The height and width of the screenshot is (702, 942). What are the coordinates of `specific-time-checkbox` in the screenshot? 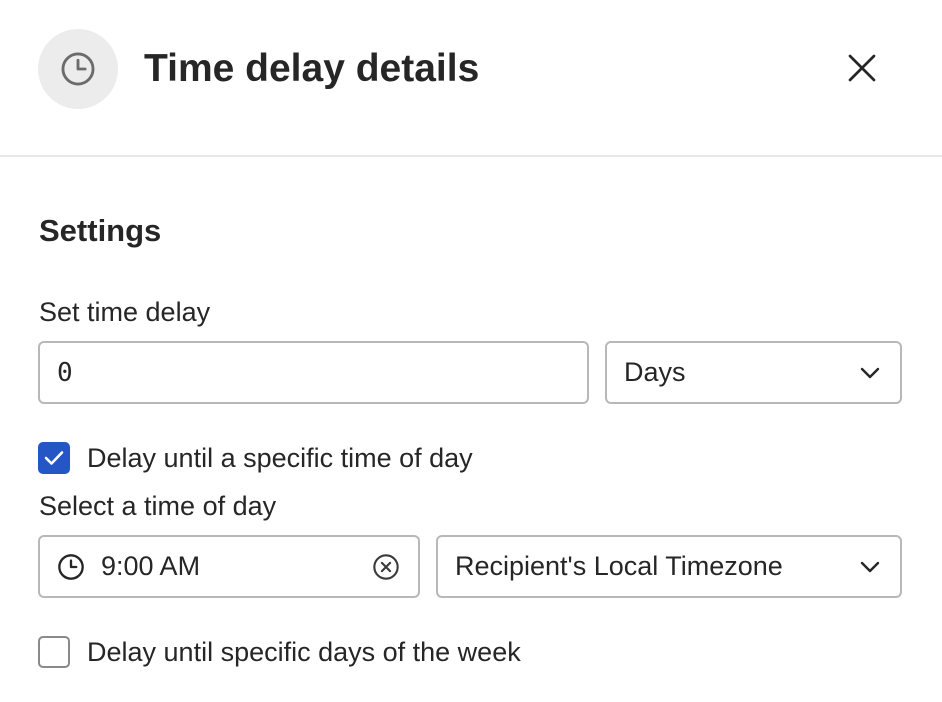 It's located at (54, 458).